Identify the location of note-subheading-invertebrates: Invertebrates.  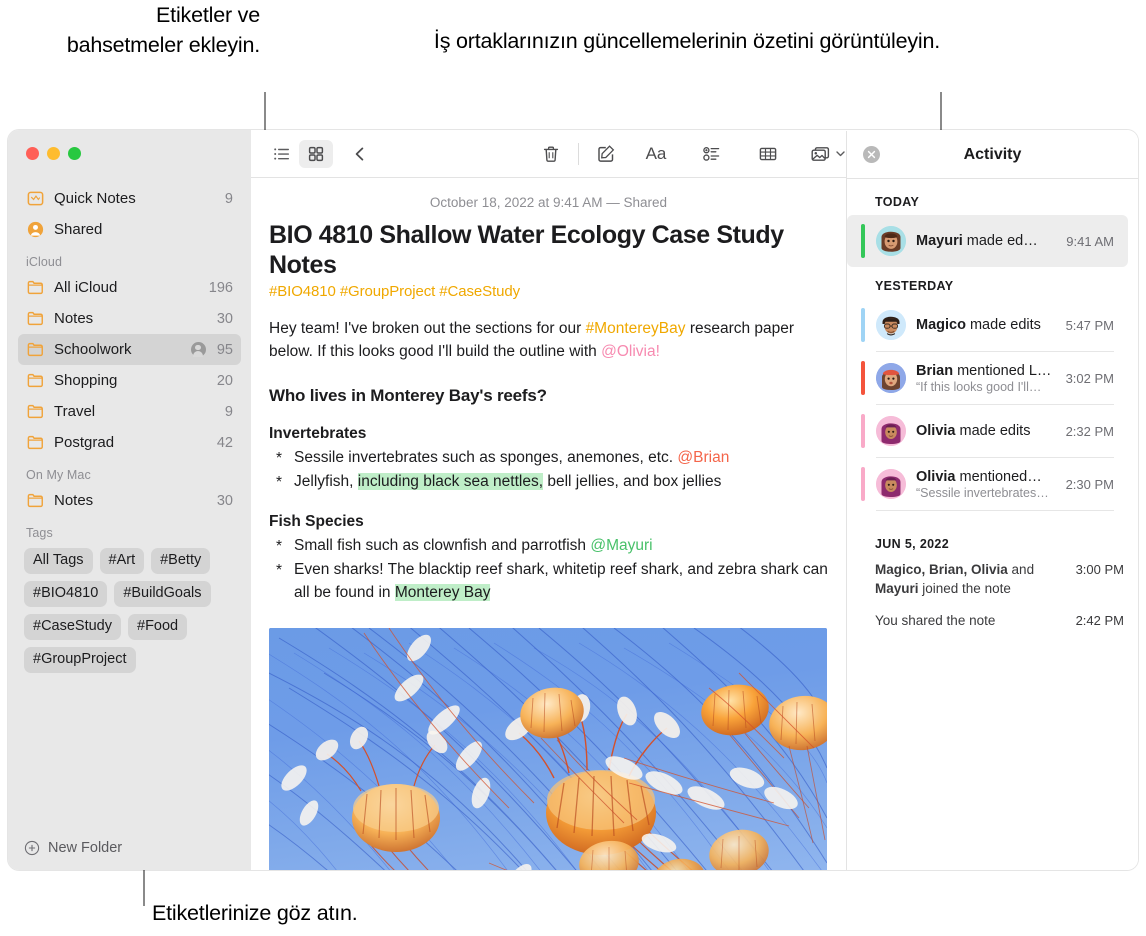
(318, 433).